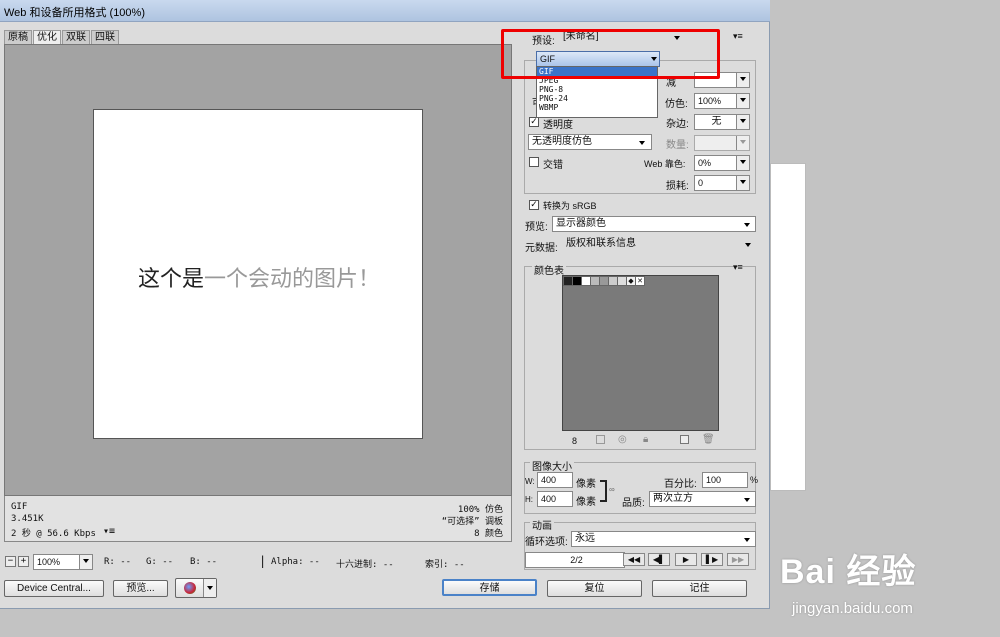 This screenshot has height=637, width=1000. Describe the element at coordinates (558, 125) in the screenshot. I see `transparency-label: 透明度` at that location.